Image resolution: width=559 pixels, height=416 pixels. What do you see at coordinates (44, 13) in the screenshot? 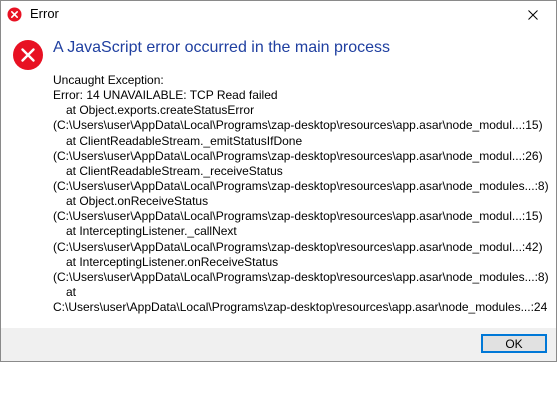
I see `window-title: Error` at bounding box center [44, 13].